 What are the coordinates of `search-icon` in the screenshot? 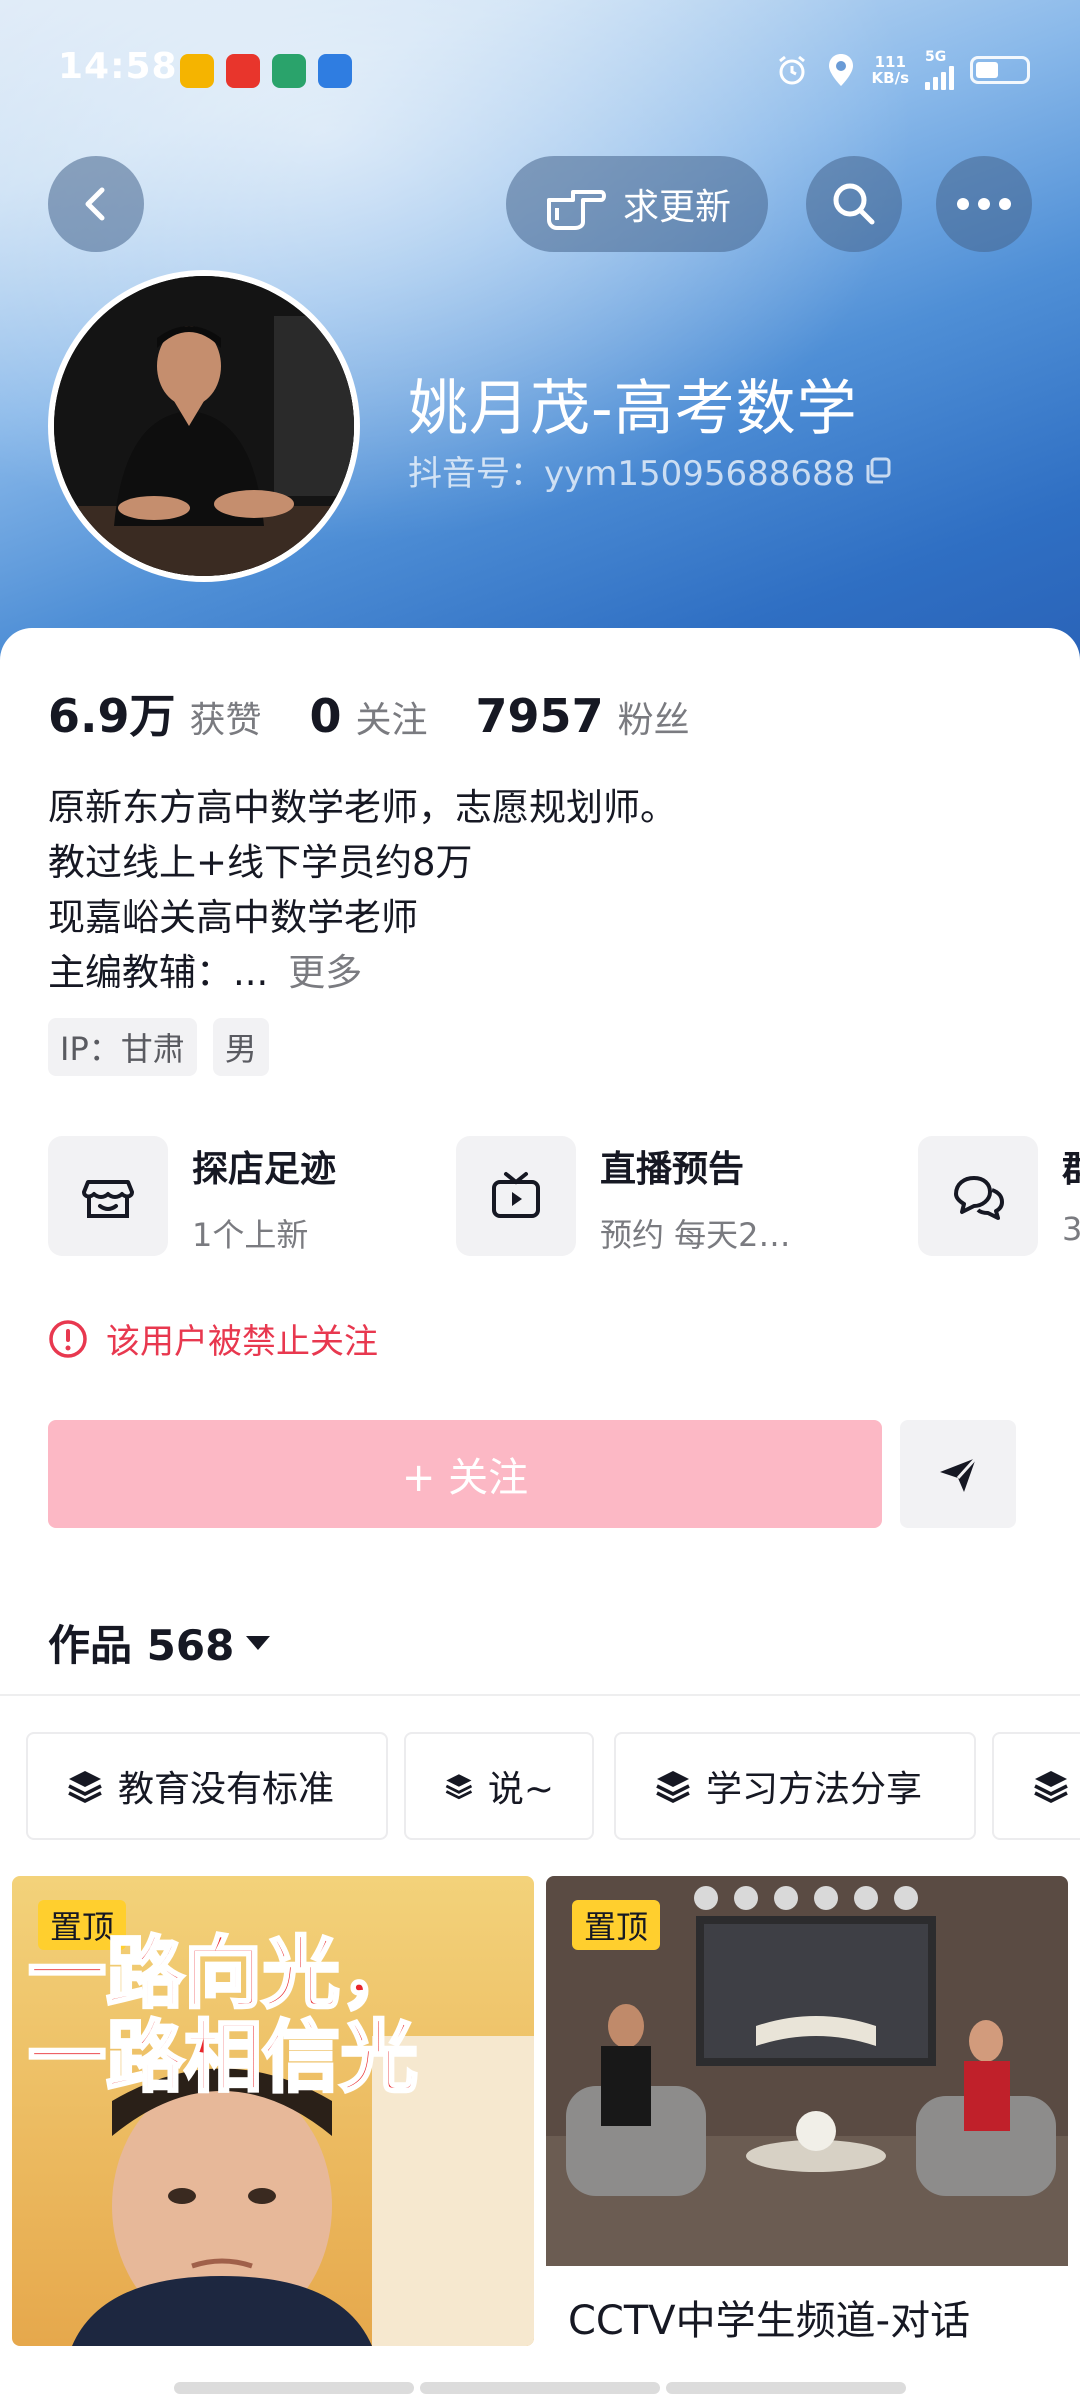 It's located at (854, 204).